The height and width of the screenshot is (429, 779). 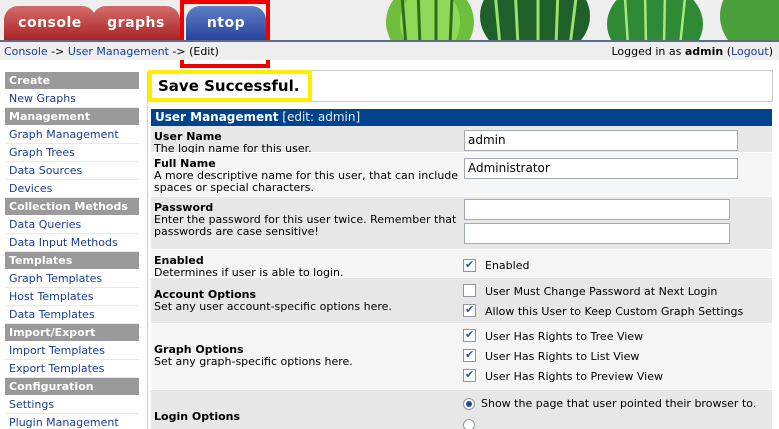 I want to click on sidebar-item-graph-management: Graph Management, so click(x=72, y=135).